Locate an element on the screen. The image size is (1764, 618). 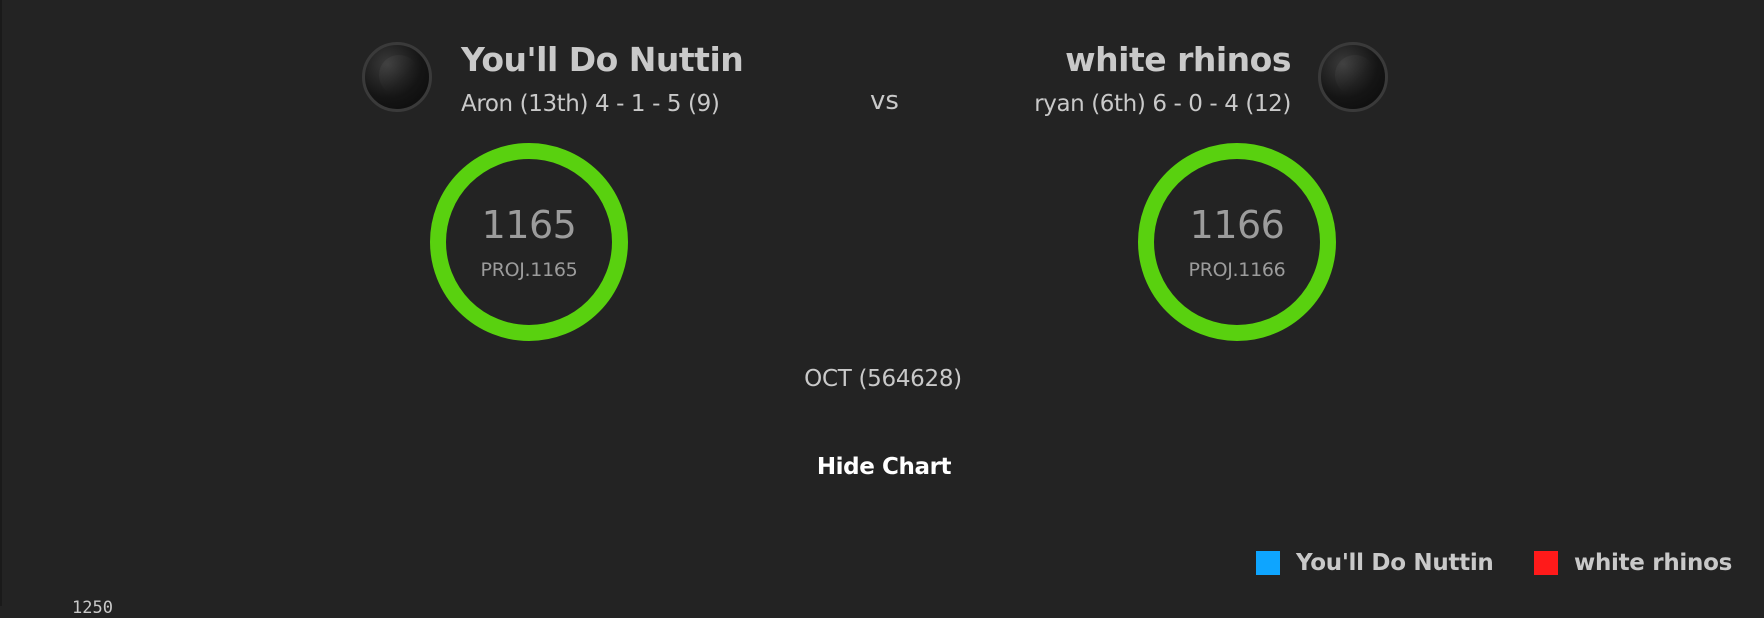
right-score-ring: 1166 PROJ.1166 is located at coordinates (1237, 242).